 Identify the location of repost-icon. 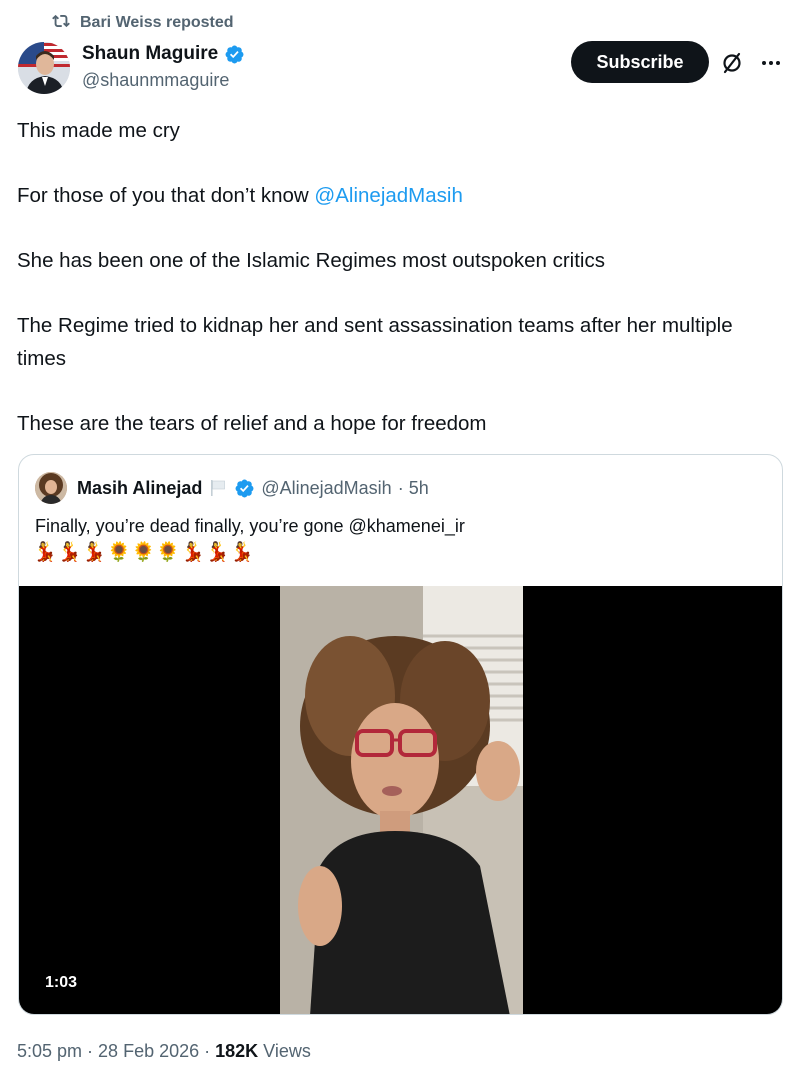
(61, 23).